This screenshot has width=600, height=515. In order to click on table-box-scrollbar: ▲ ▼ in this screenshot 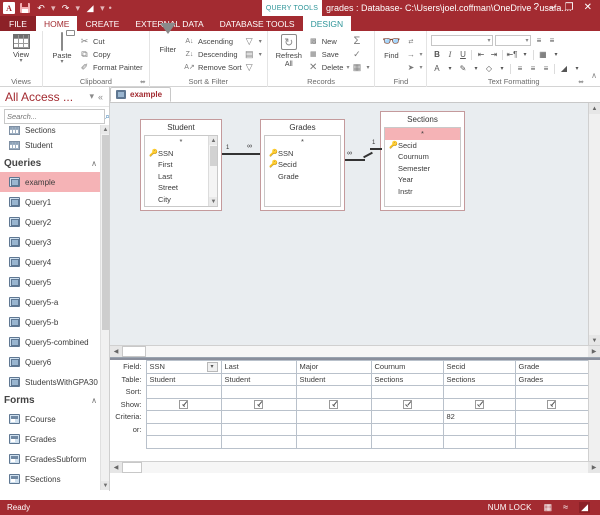, I will do `click(212, 171)`.